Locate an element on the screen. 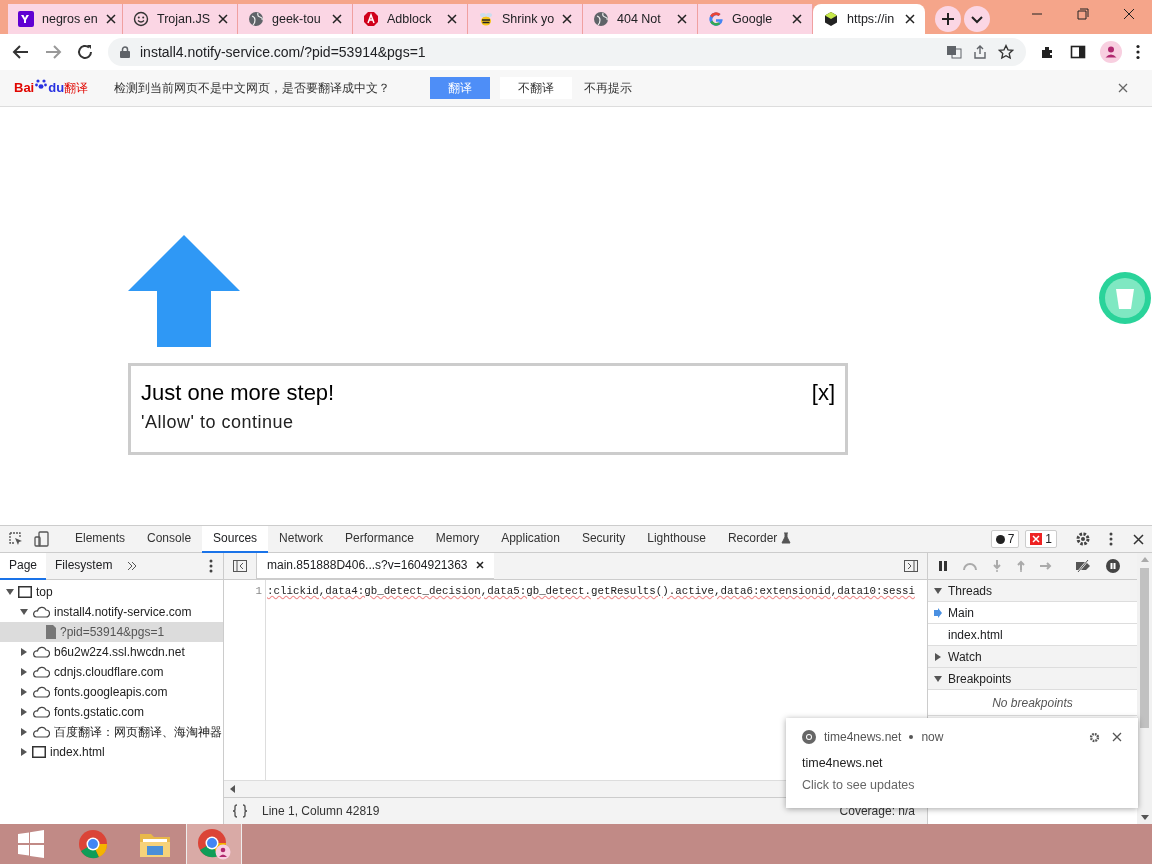  file-icon is located at coordinates (51, 632).